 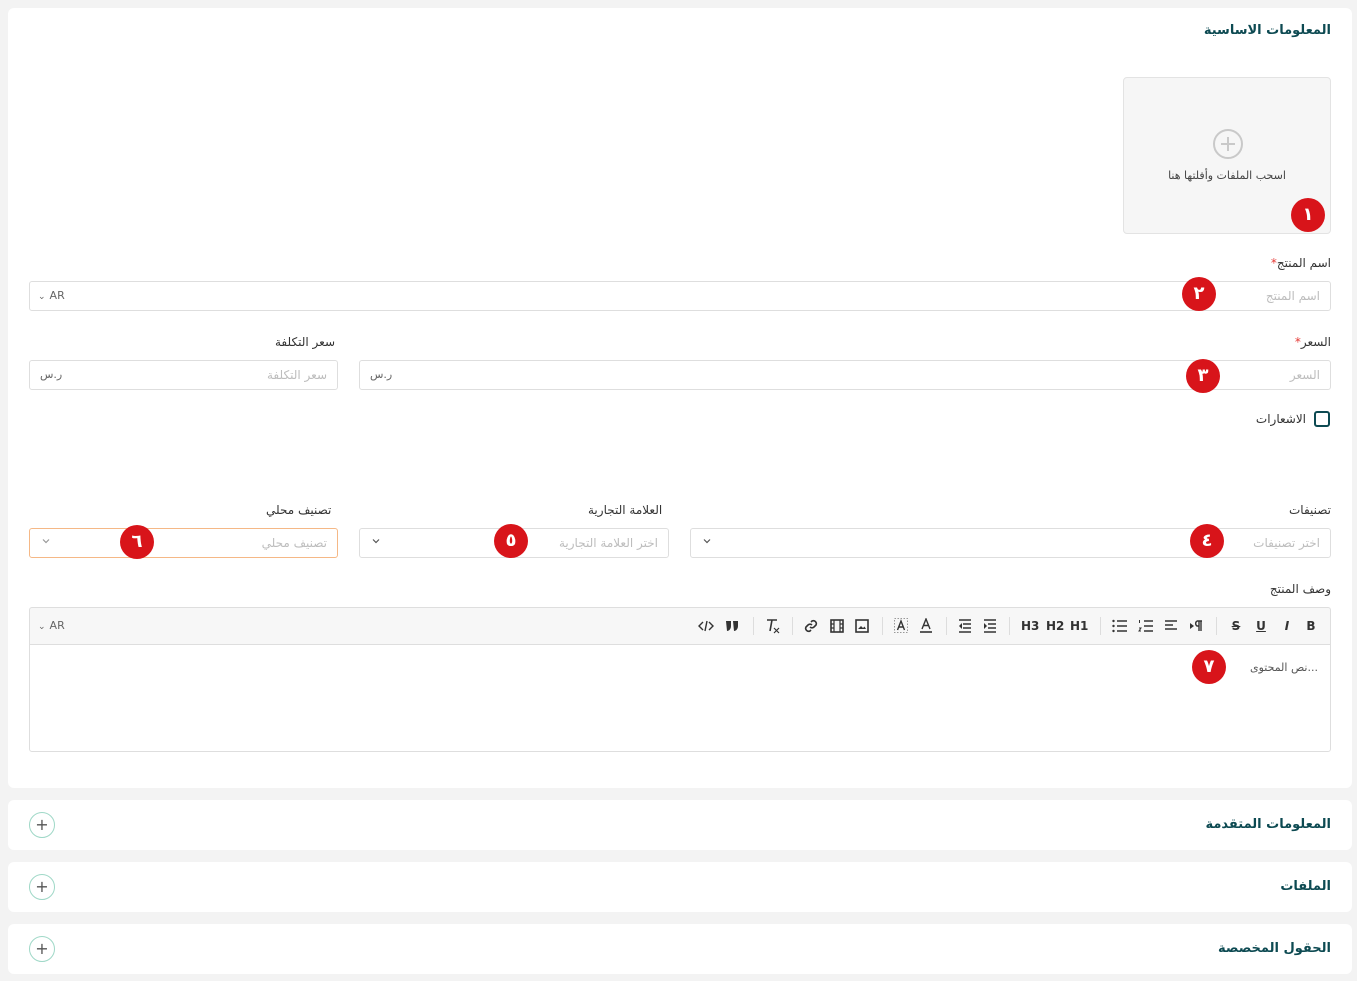 What do you see at coordinates (1311, 626) in the screenshot?
I see `bold-button: B` at bounding box center [1311, 626].